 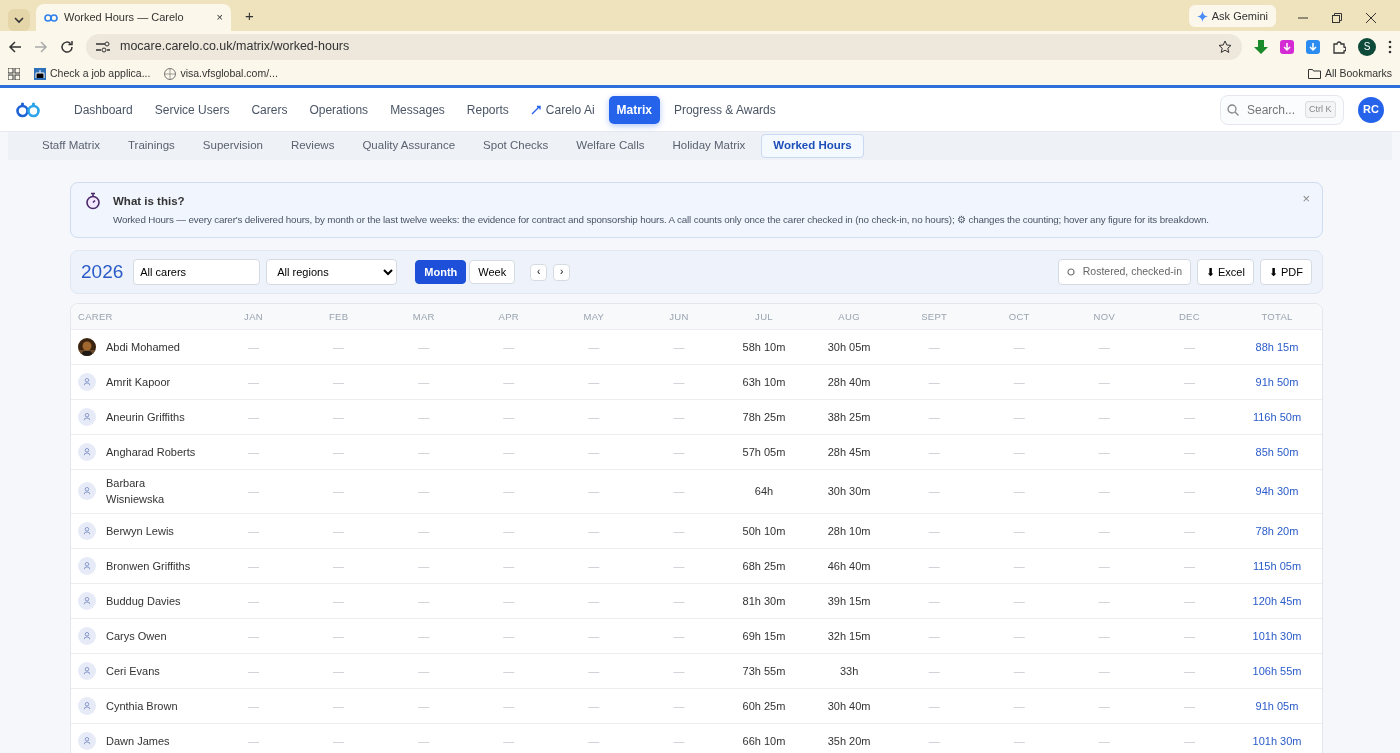 I want to click on more-menu-icon, so click(x=1390, y=46).